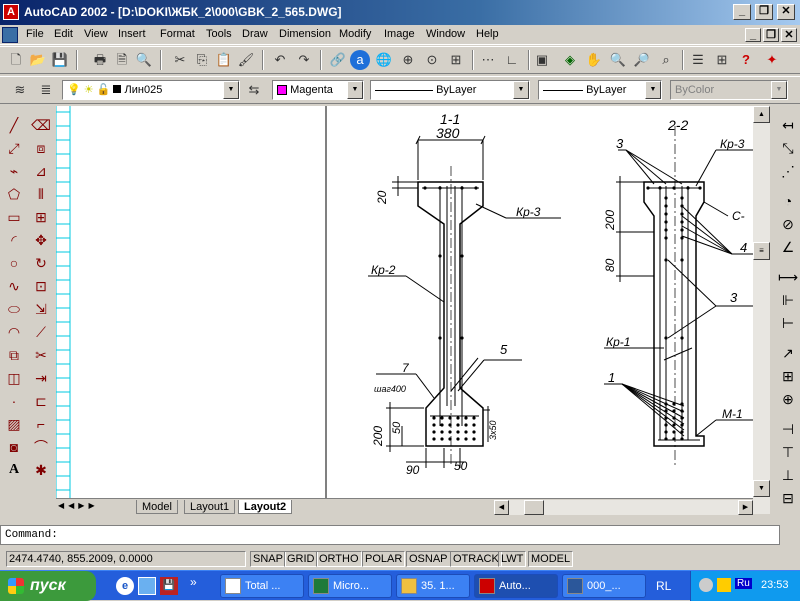 Image resolution: width=800 pixels, height=601 pixels. Describe the element at coordinates (456, 60) in the screenshot. I see `ucs-icon: ⊞` at that location.